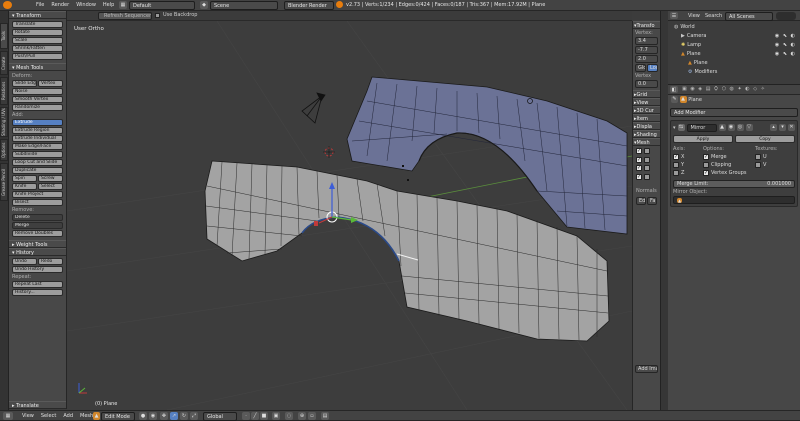  What do you see at coordinates (706, 156) in the screenshot?
I see `option-merge-checkbox: ✓` at bounding box center [706, 156].